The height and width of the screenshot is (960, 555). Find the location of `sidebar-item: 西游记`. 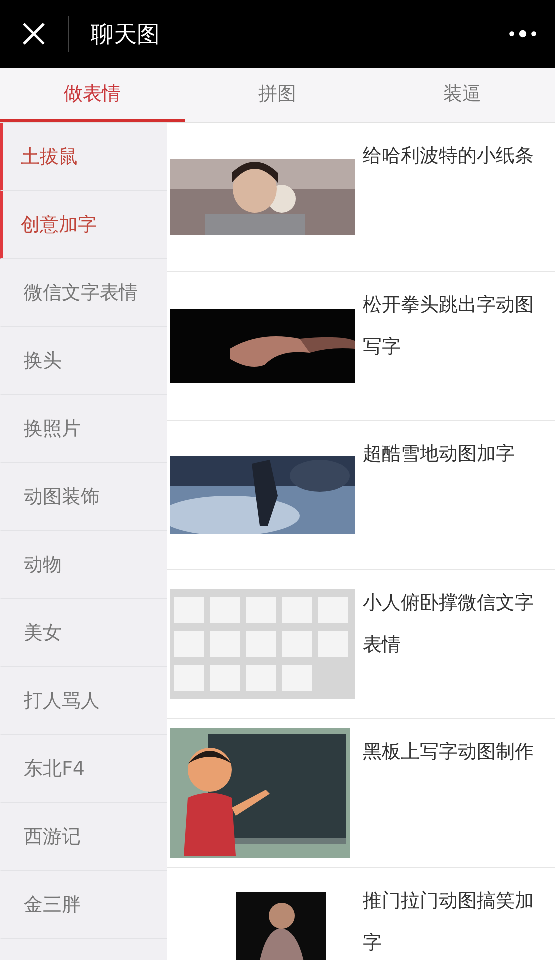

sidebar-item: 西游记 is located at coordinates (83, 837).